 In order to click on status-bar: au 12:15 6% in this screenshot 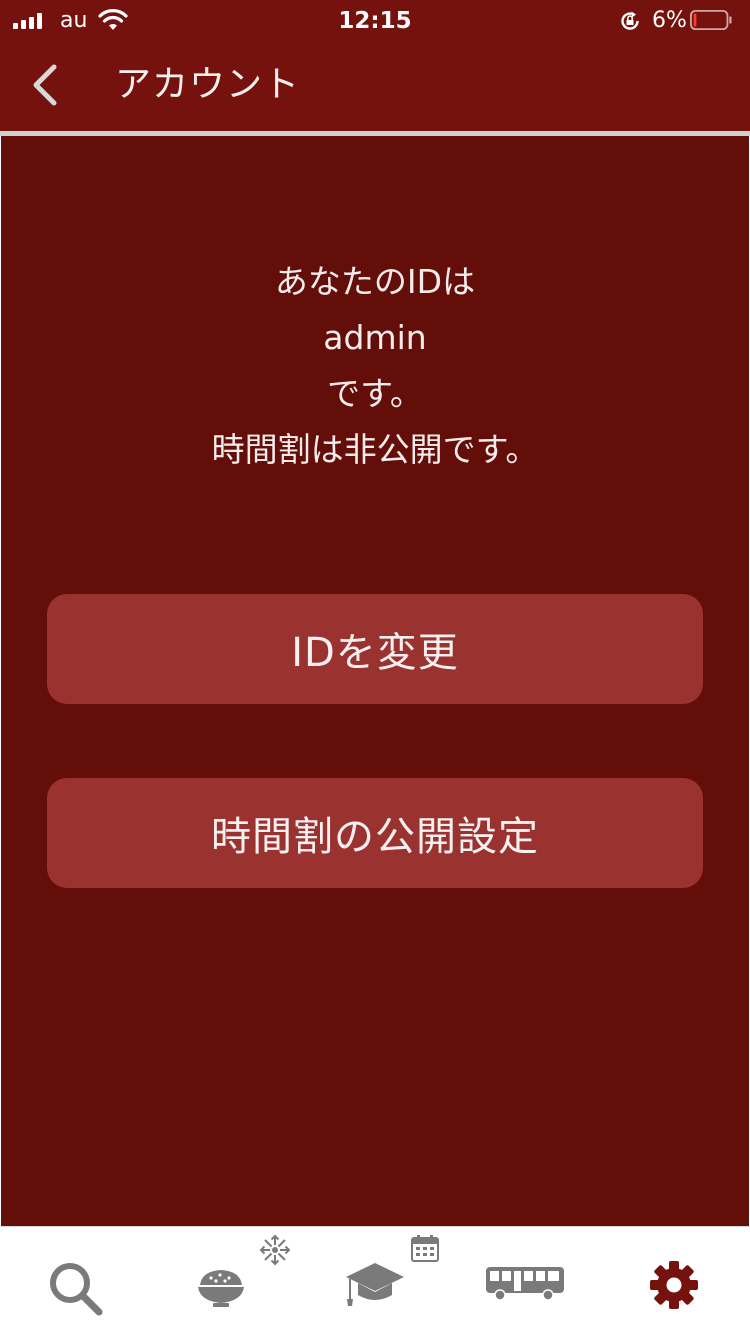, I will do `click(375, 21)`.